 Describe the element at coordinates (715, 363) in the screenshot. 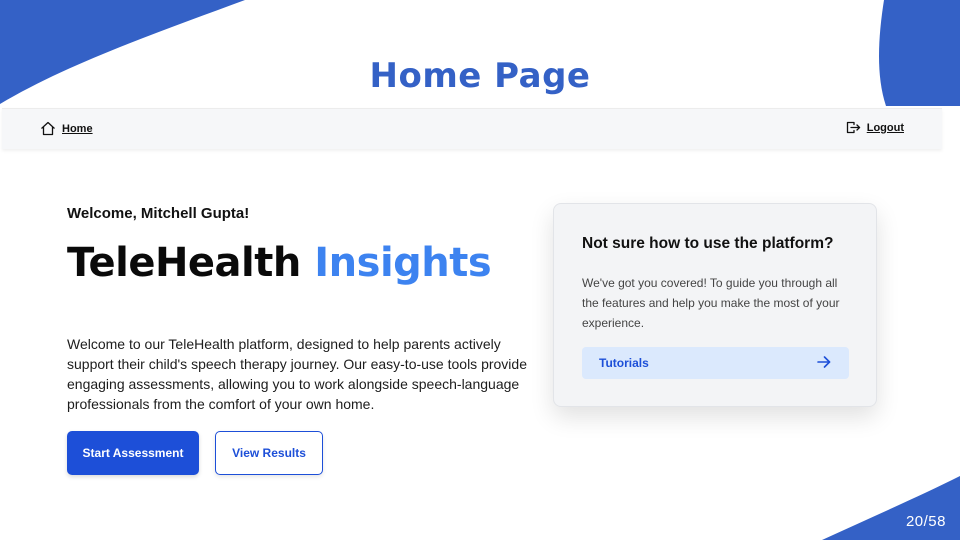

I see `tutorials-button: Tutorials` at that location.